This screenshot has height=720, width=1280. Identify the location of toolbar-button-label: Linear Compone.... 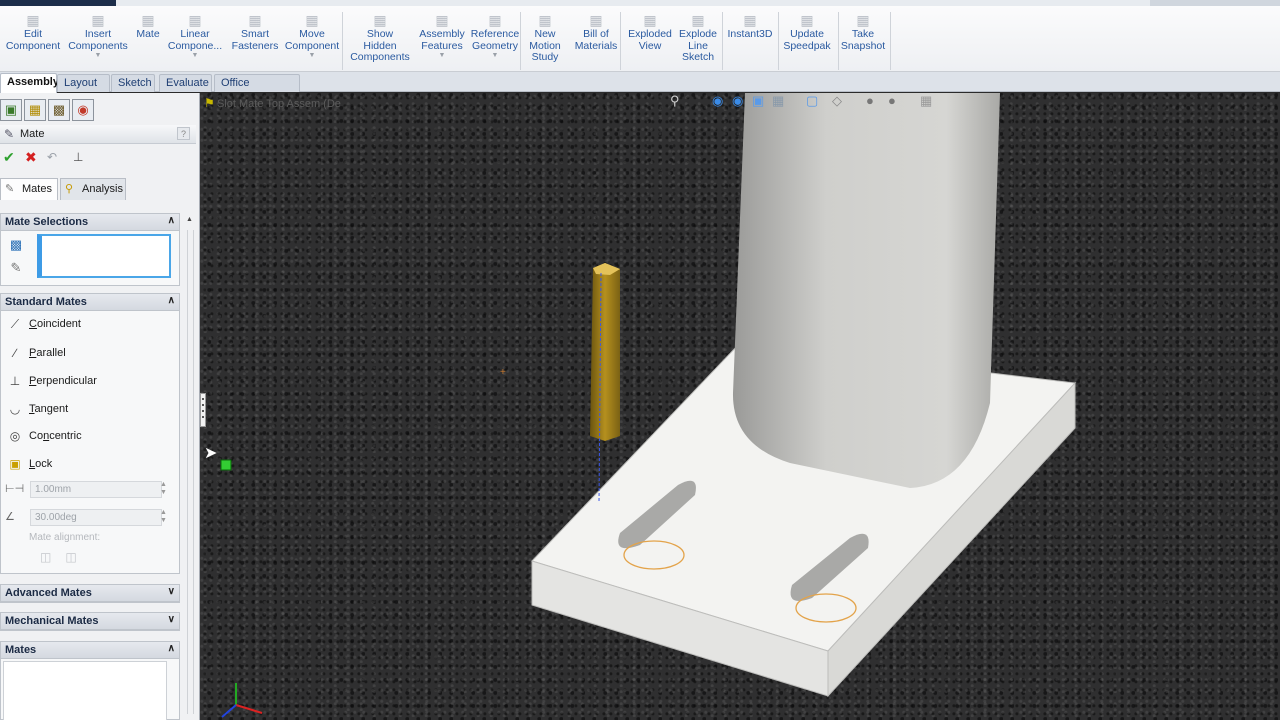
(195, 40).